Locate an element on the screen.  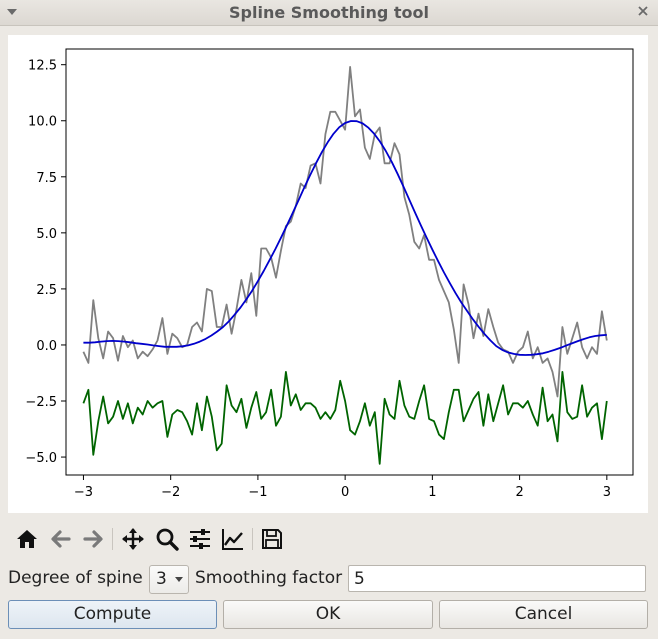
degree-label: Degree of spine is located at coordinates (75, 578).